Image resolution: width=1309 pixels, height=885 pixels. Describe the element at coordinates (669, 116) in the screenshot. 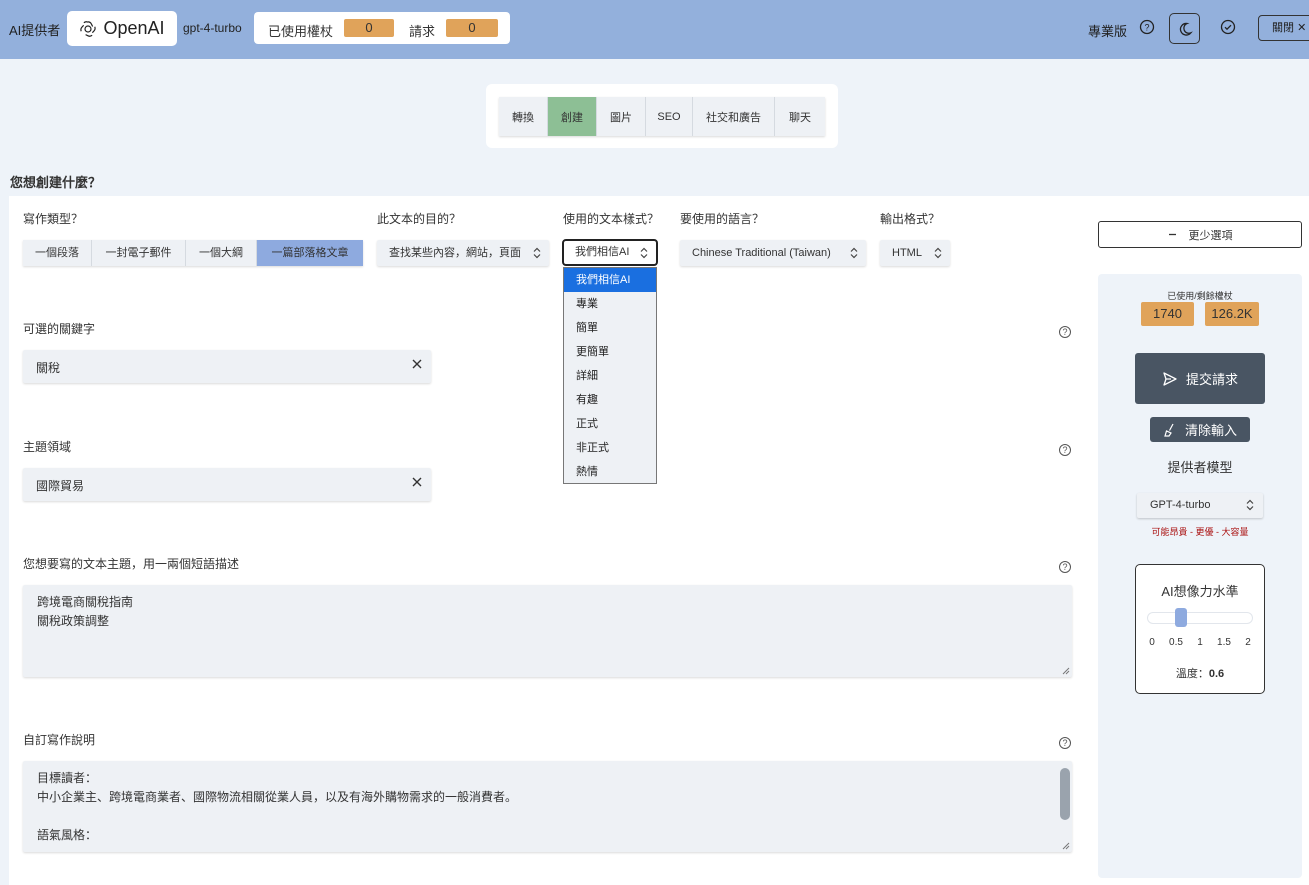

I see `tab-seo: SEO` at that location.